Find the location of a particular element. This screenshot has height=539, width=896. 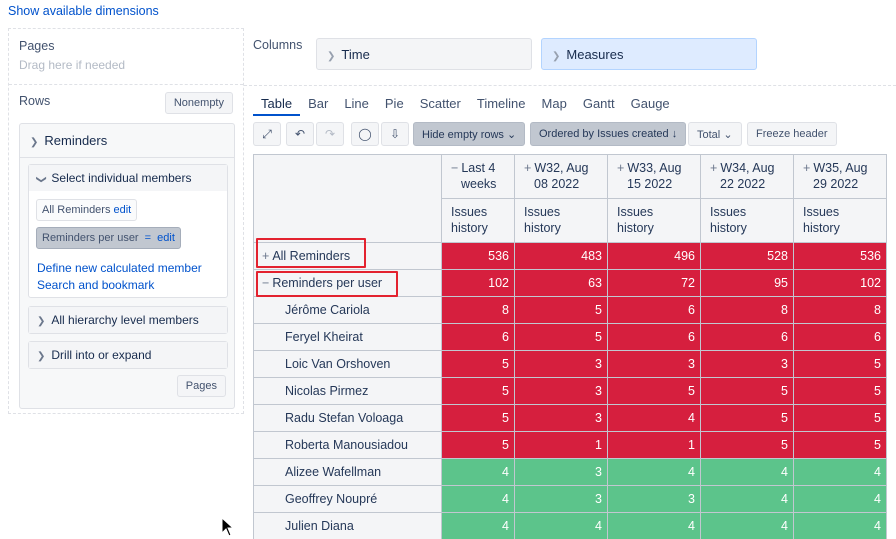

row-label: Radu Stefan Voloaga is located at coordinates (347, 418).